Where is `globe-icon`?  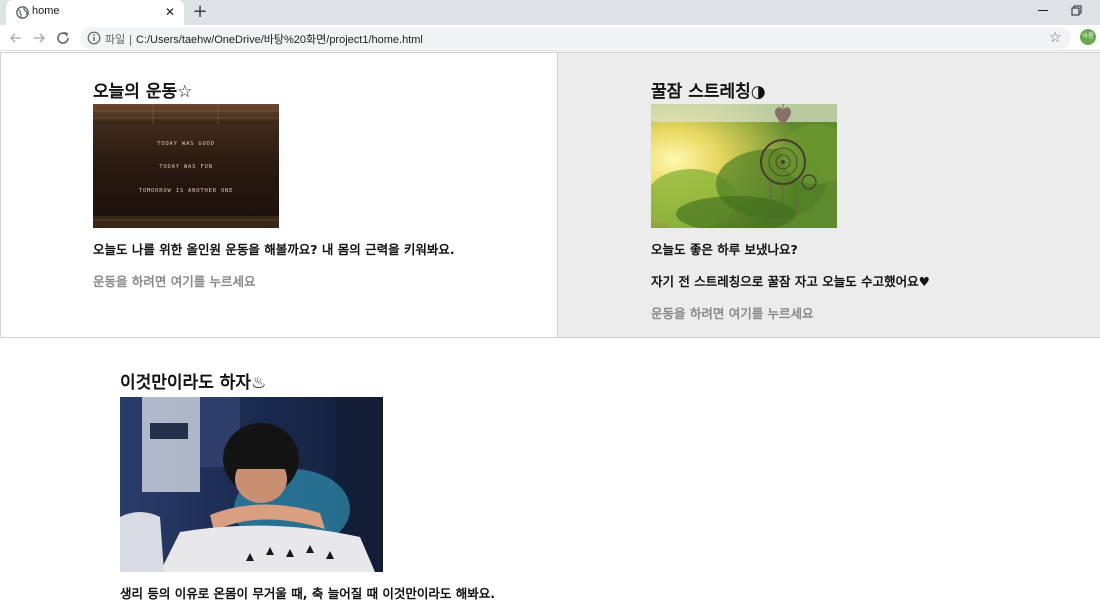
globe-icon is located at coordinates (22, 12).